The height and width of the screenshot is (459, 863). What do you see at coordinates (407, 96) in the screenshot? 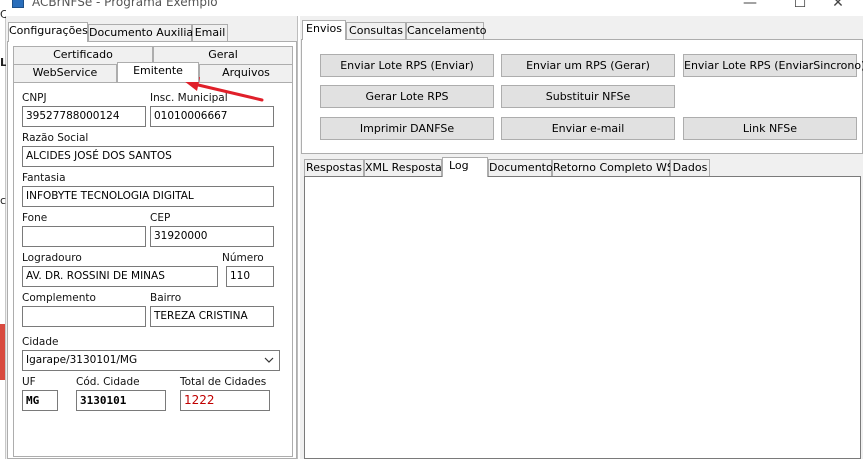
I see `gerar-lote-rps-button: Gerar Lote RPS` at bounding box center [407, 96].